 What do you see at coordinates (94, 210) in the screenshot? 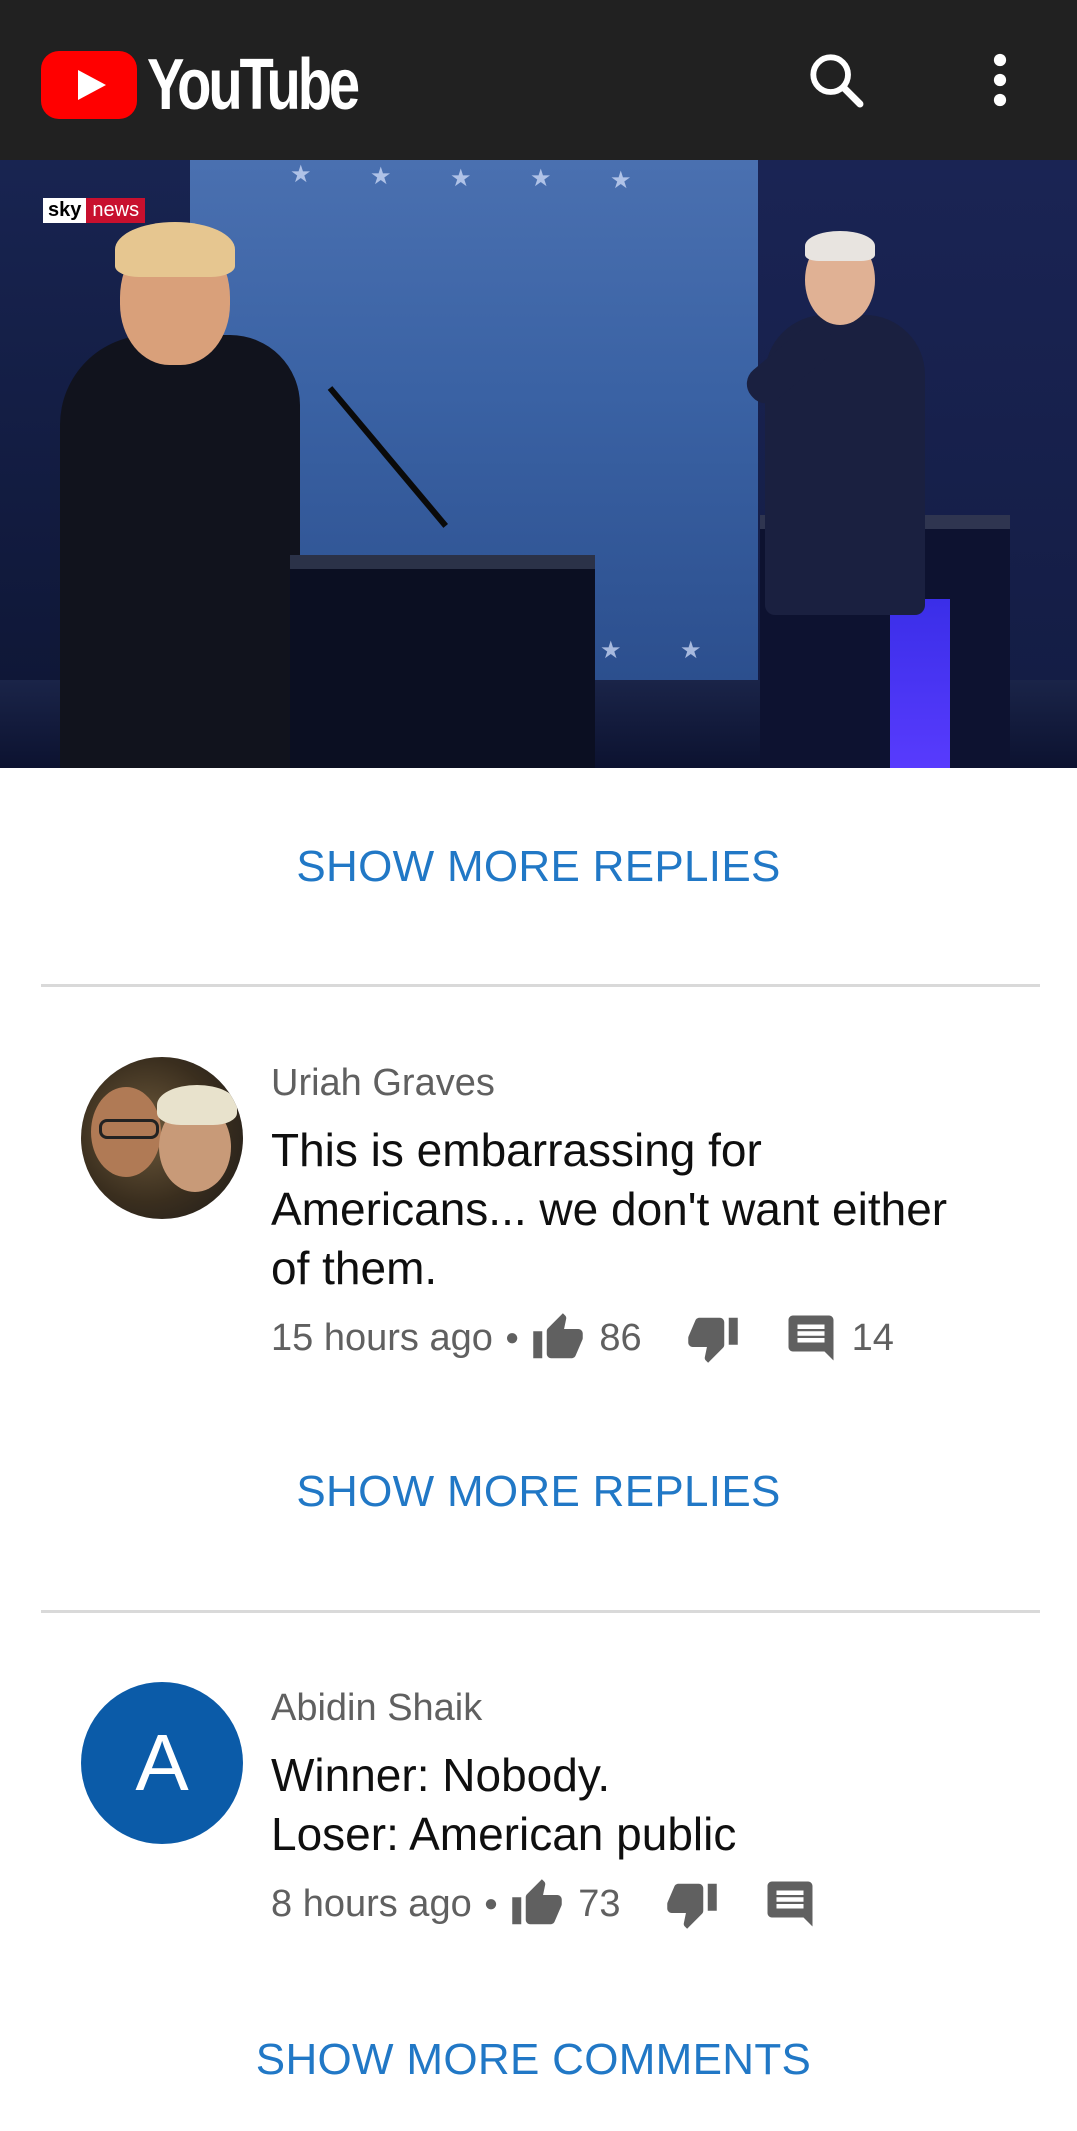
I see `channel-watermark: sky news` at bounding box center [94, 210].